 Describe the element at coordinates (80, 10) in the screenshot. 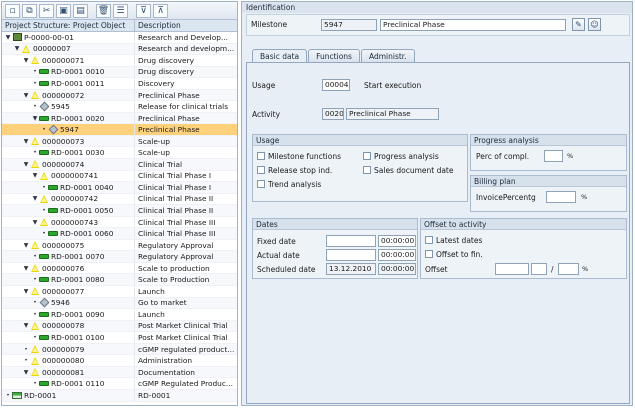

I see `paste-special-icon: ▤` at that location.